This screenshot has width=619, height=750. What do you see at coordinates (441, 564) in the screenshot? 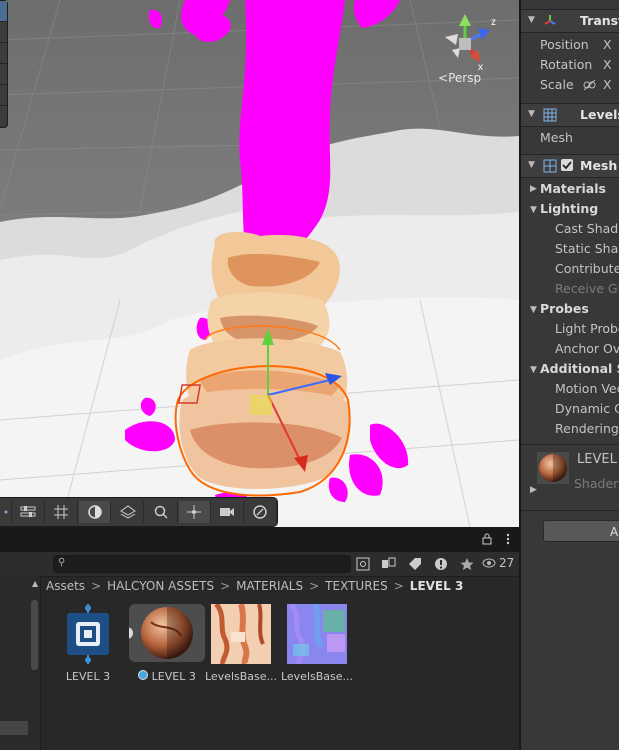
I see `warning-filter-icon` at bounding box center [441, 564].